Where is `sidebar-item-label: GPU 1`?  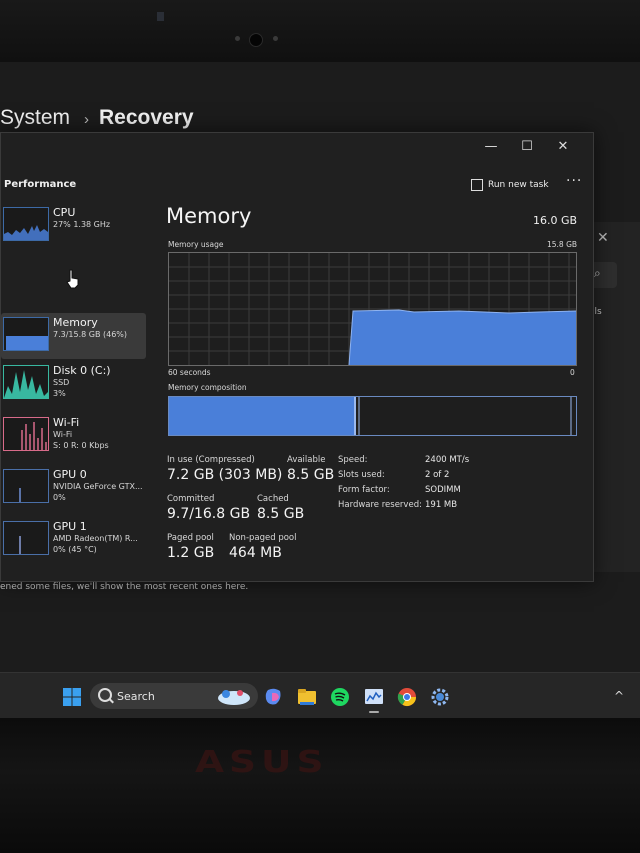 sidebar-item-label: GPU 1 is located at coordinates (70, 526).